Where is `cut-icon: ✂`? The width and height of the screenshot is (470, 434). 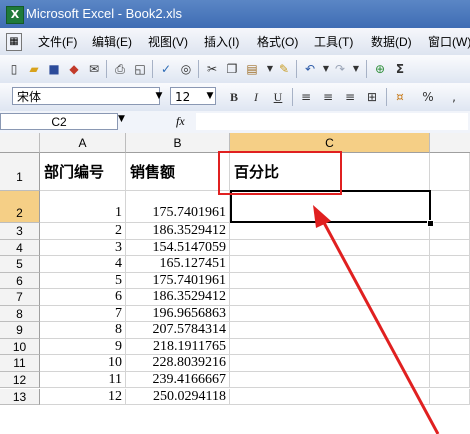
cut-icon: ✂ is located at coordinates (212, 69).